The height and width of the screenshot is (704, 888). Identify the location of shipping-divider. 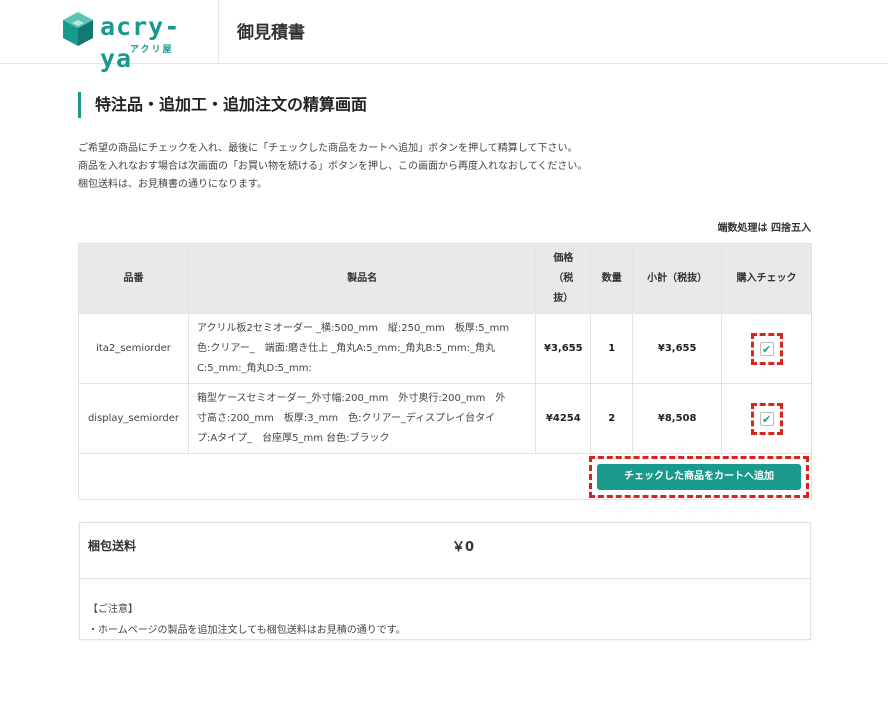
(445, 578).